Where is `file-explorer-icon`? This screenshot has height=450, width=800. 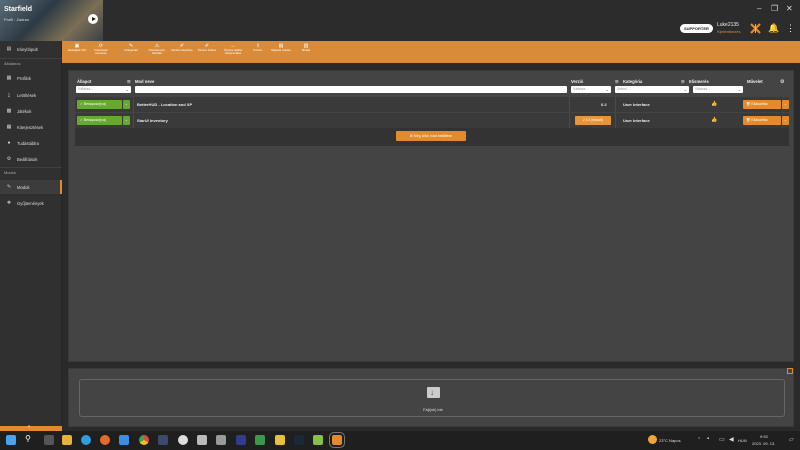 file-explorer-icon is located at coordinates (67, 440).